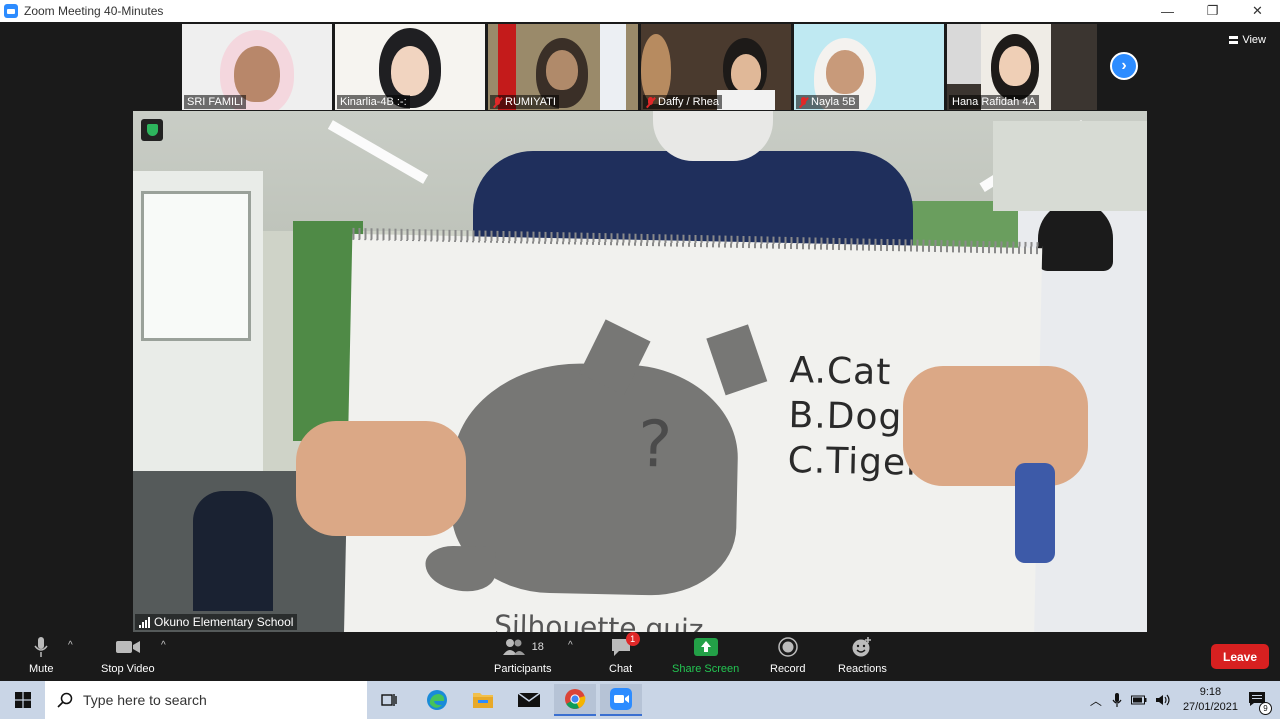  Describe the element at coordinates (215, 102) in the screenshot. I see `participant-name: SRI FAMILI` at that location.